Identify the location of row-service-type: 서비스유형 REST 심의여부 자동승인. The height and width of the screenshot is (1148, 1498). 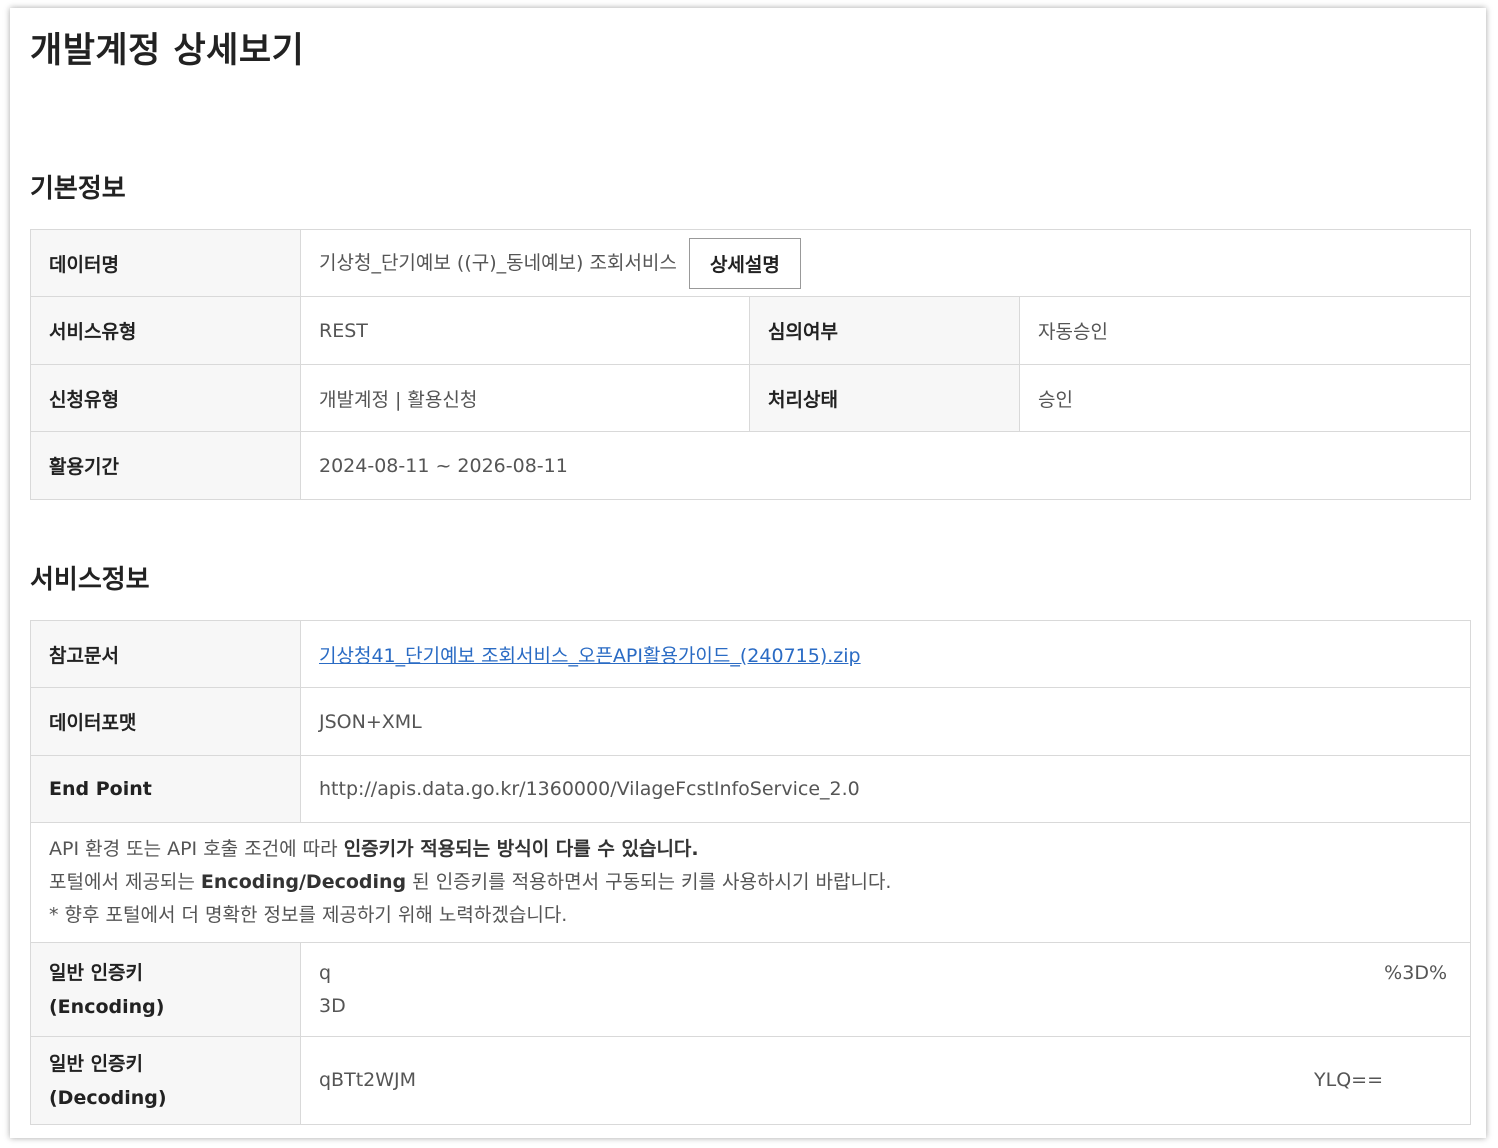
(750, 330).